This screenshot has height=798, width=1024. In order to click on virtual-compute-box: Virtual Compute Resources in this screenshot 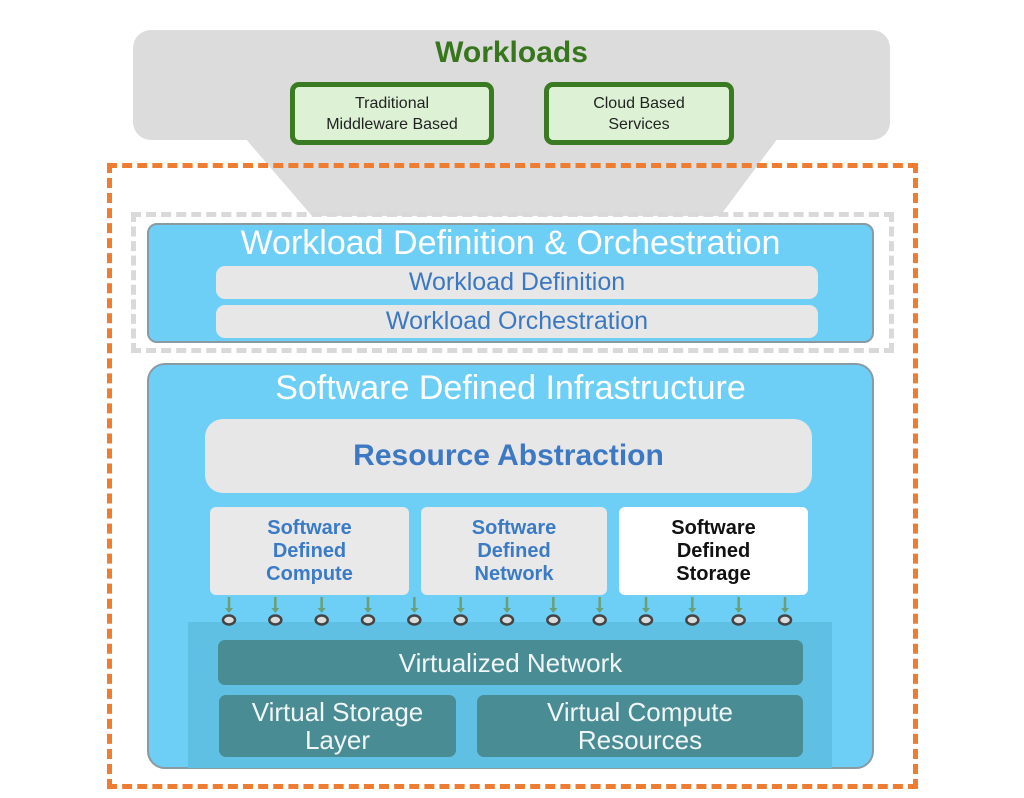, I will do `click(640, 726)`.